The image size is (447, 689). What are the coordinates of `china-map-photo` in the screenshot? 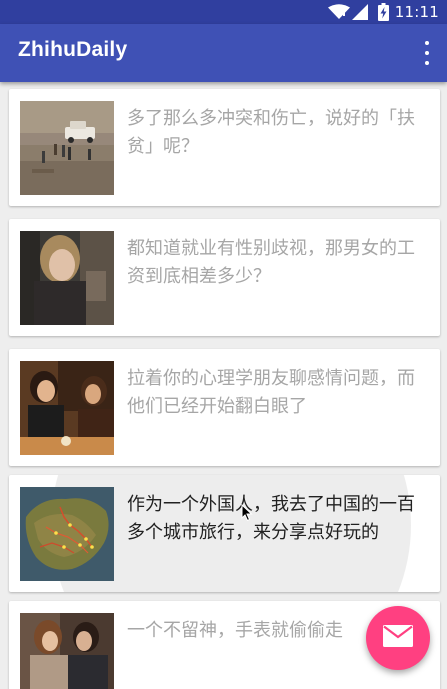 It's located at (67, 534).